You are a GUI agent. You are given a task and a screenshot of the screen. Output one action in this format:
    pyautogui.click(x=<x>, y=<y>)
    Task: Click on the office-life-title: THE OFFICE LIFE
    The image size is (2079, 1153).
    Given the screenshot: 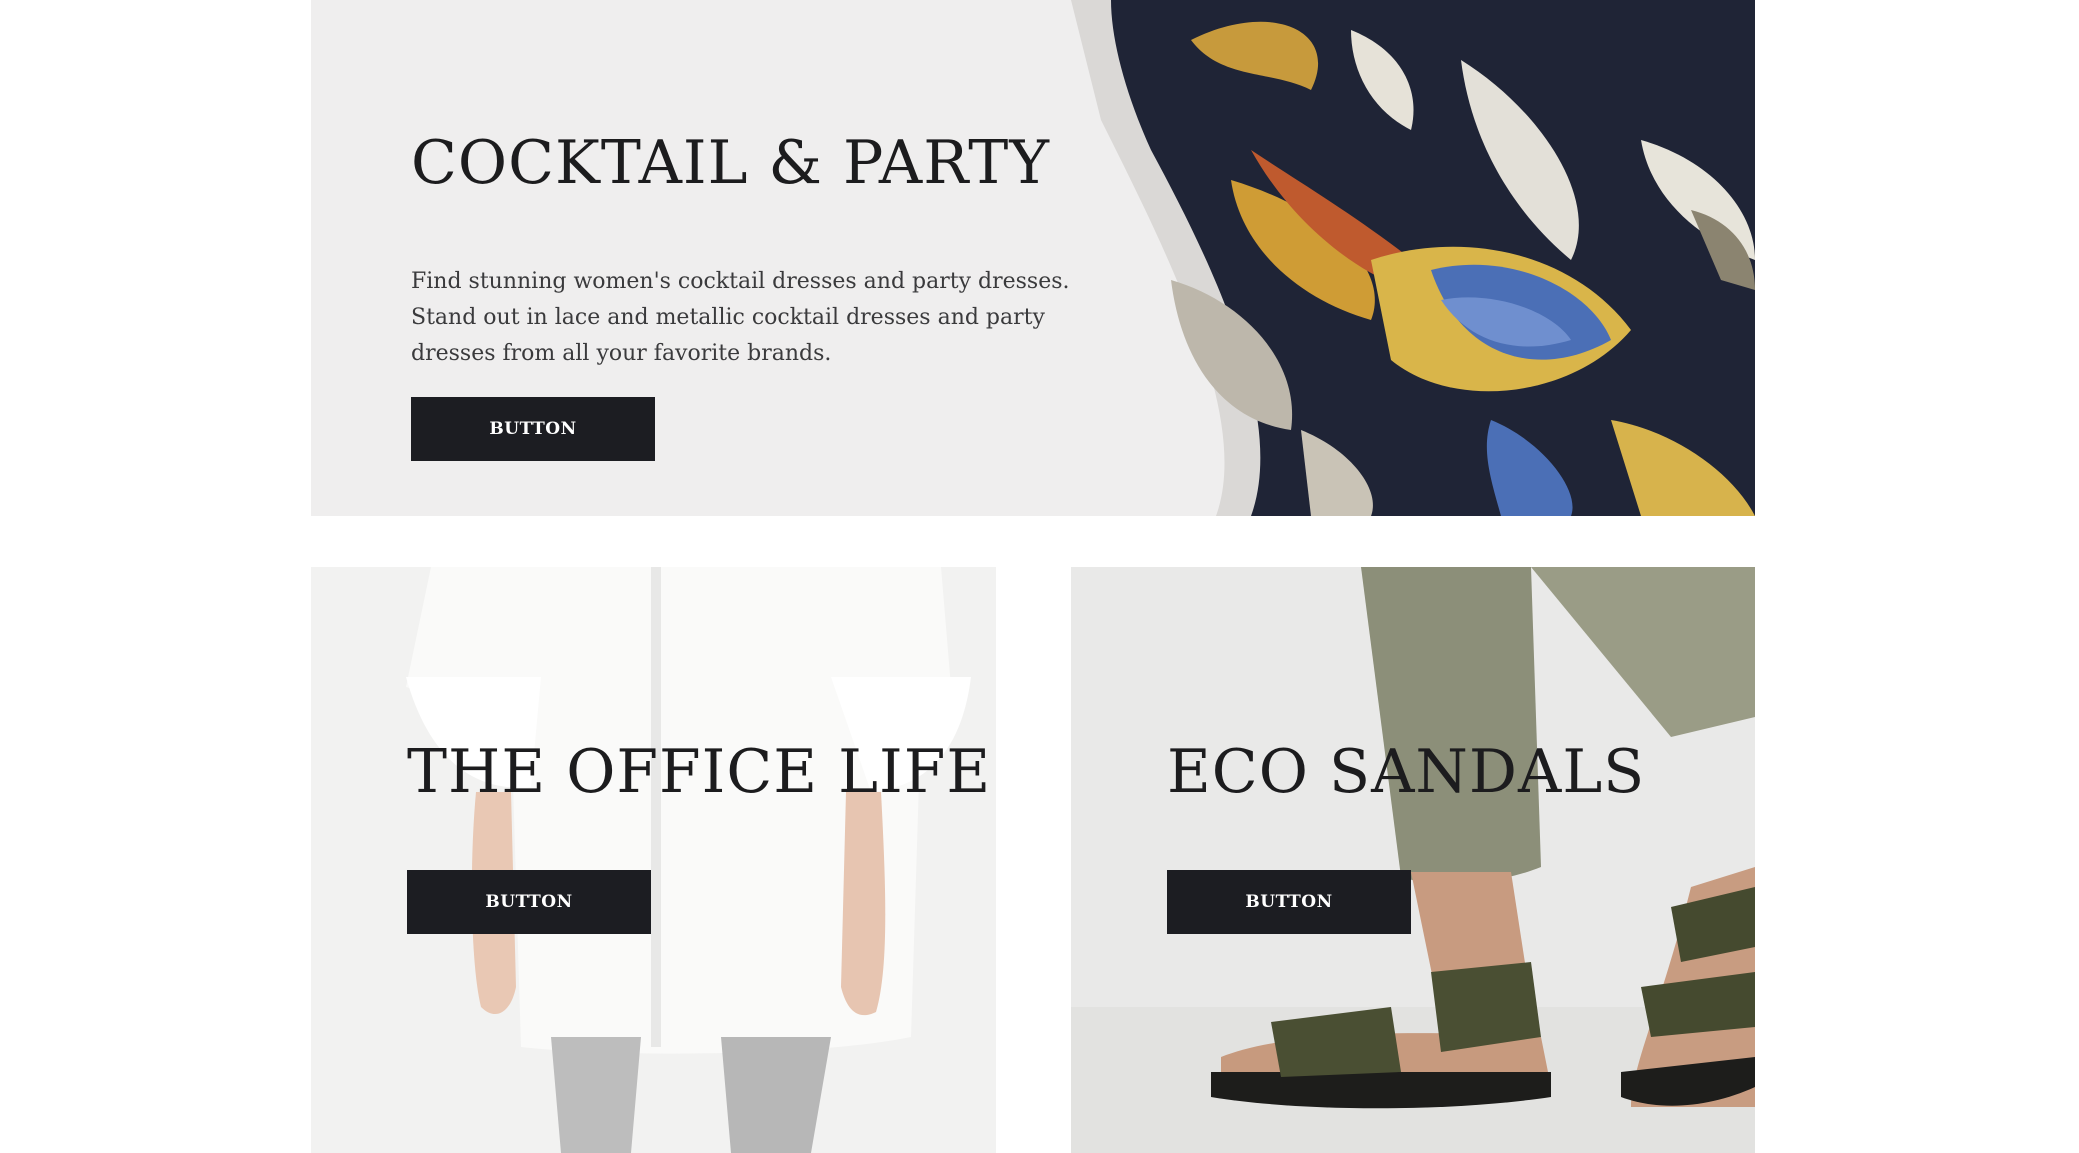 What is the action you would take?
    pyautogui.click(x=699, y=772)
    